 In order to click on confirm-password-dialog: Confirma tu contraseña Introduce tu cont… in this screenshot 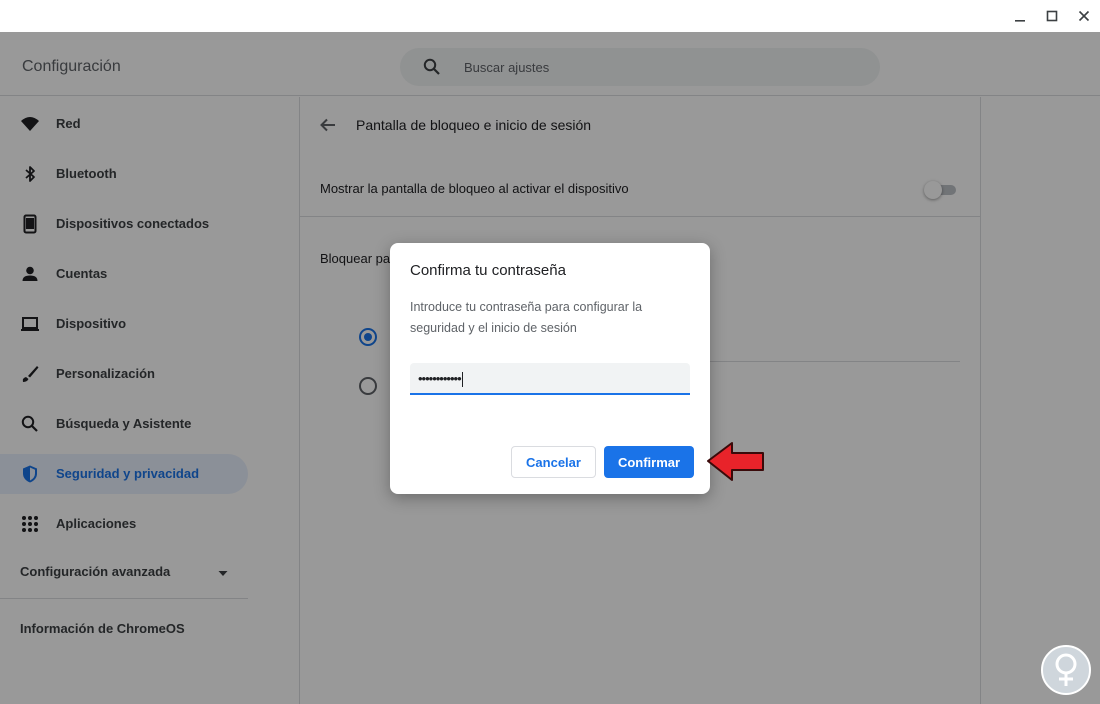, I will do `click(550, 368)`.